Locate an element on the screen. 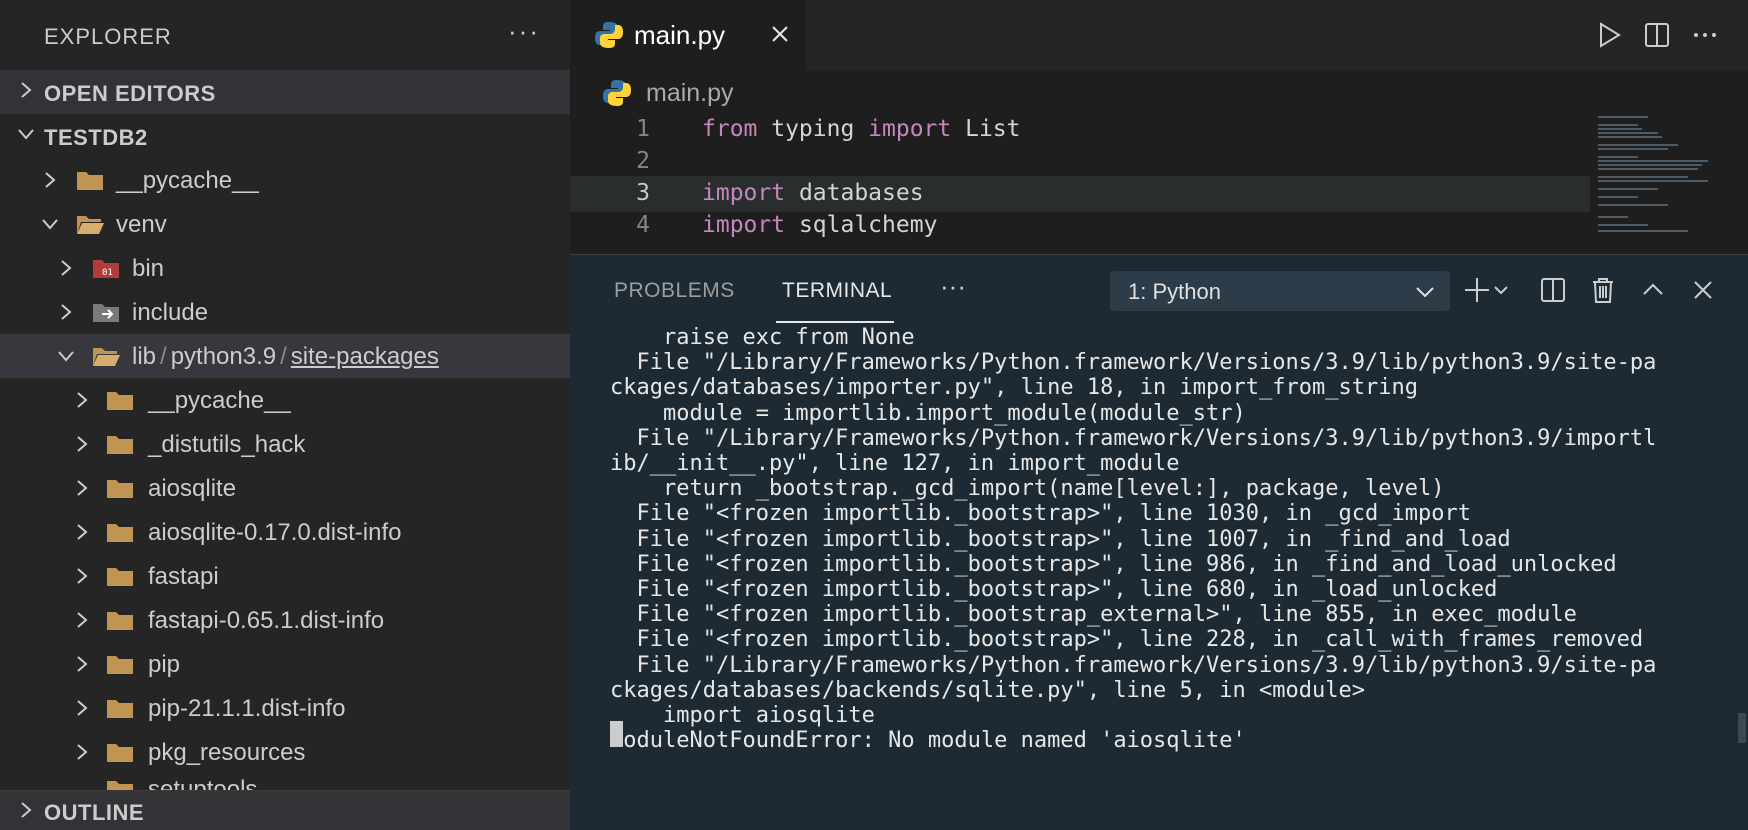  trash-icon is located at coordinates (1603, 290).